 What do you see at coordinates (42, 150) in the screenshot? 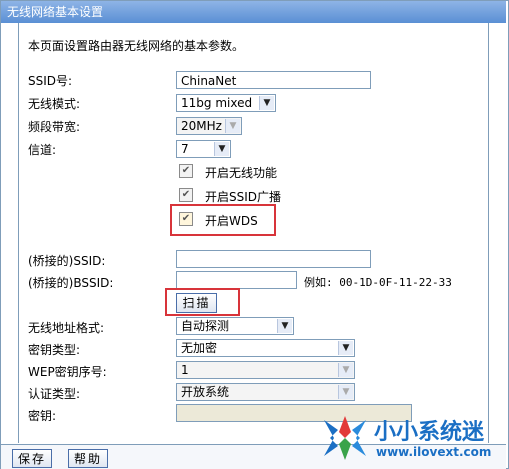
I see `channel-label: 信道:` at bounding box center [42, 150].